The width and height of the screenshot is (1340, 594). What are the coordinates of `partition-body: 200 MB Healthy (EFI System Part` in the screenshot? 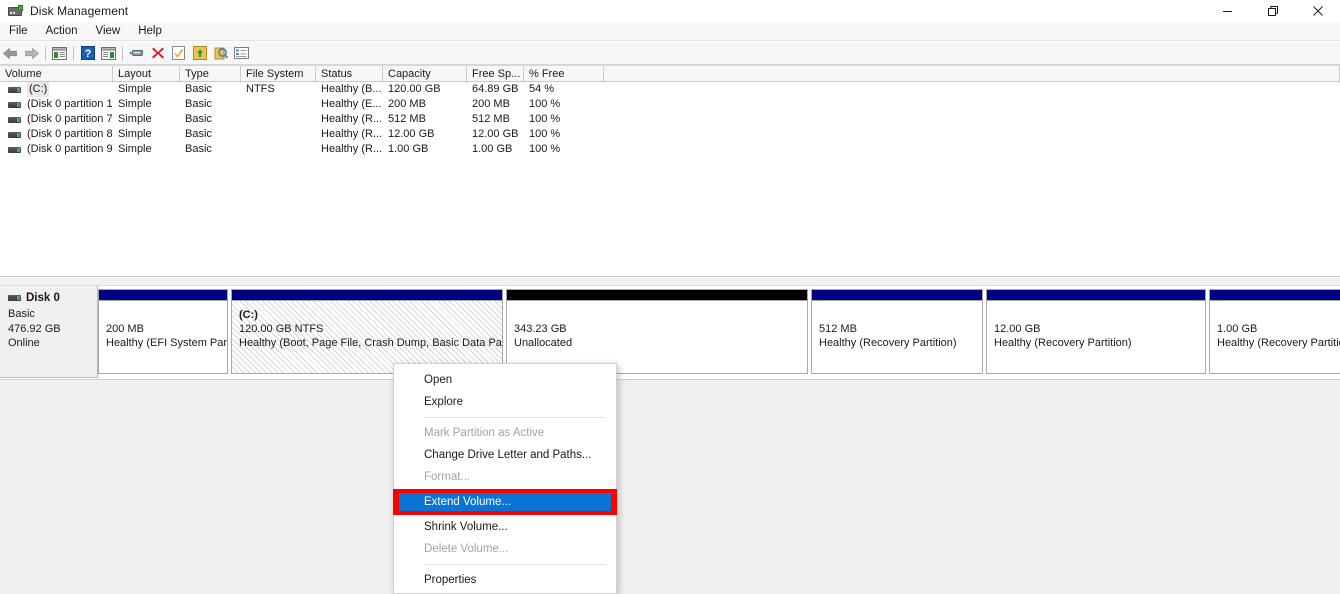 It's located at (163, 337).